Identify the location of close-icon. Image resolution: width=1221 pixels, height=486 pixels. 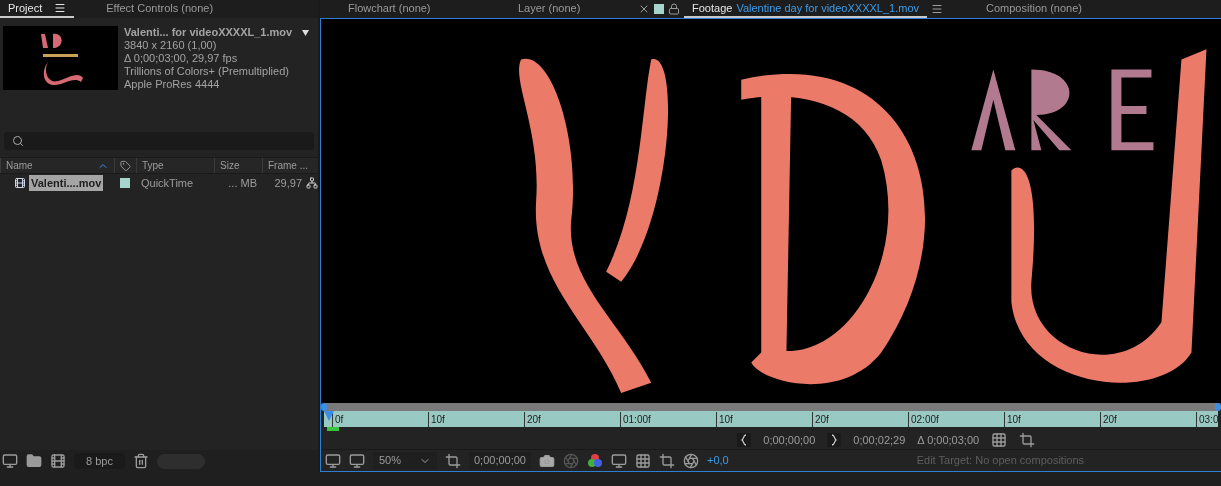
(644, 9).